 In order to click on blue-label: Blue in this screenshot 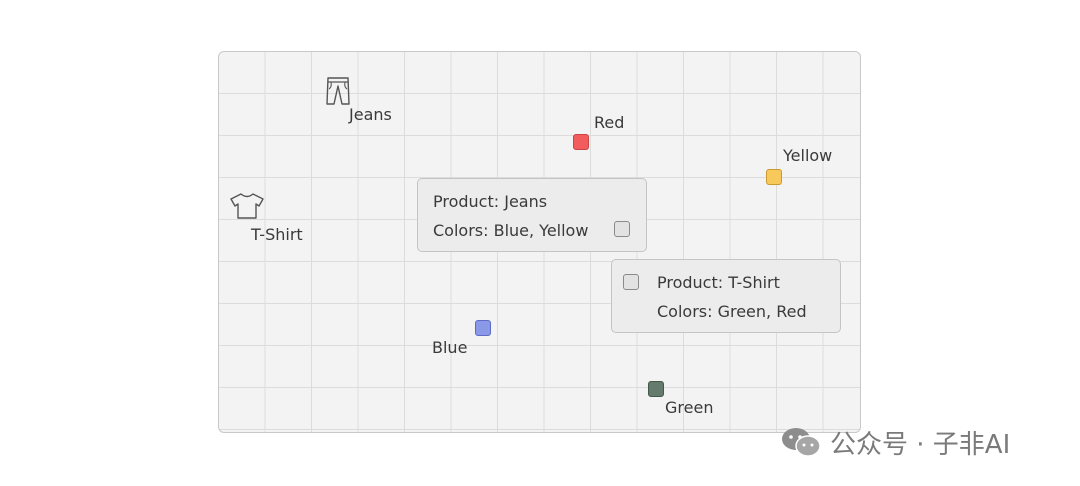, I will do `click(450, 347)`.